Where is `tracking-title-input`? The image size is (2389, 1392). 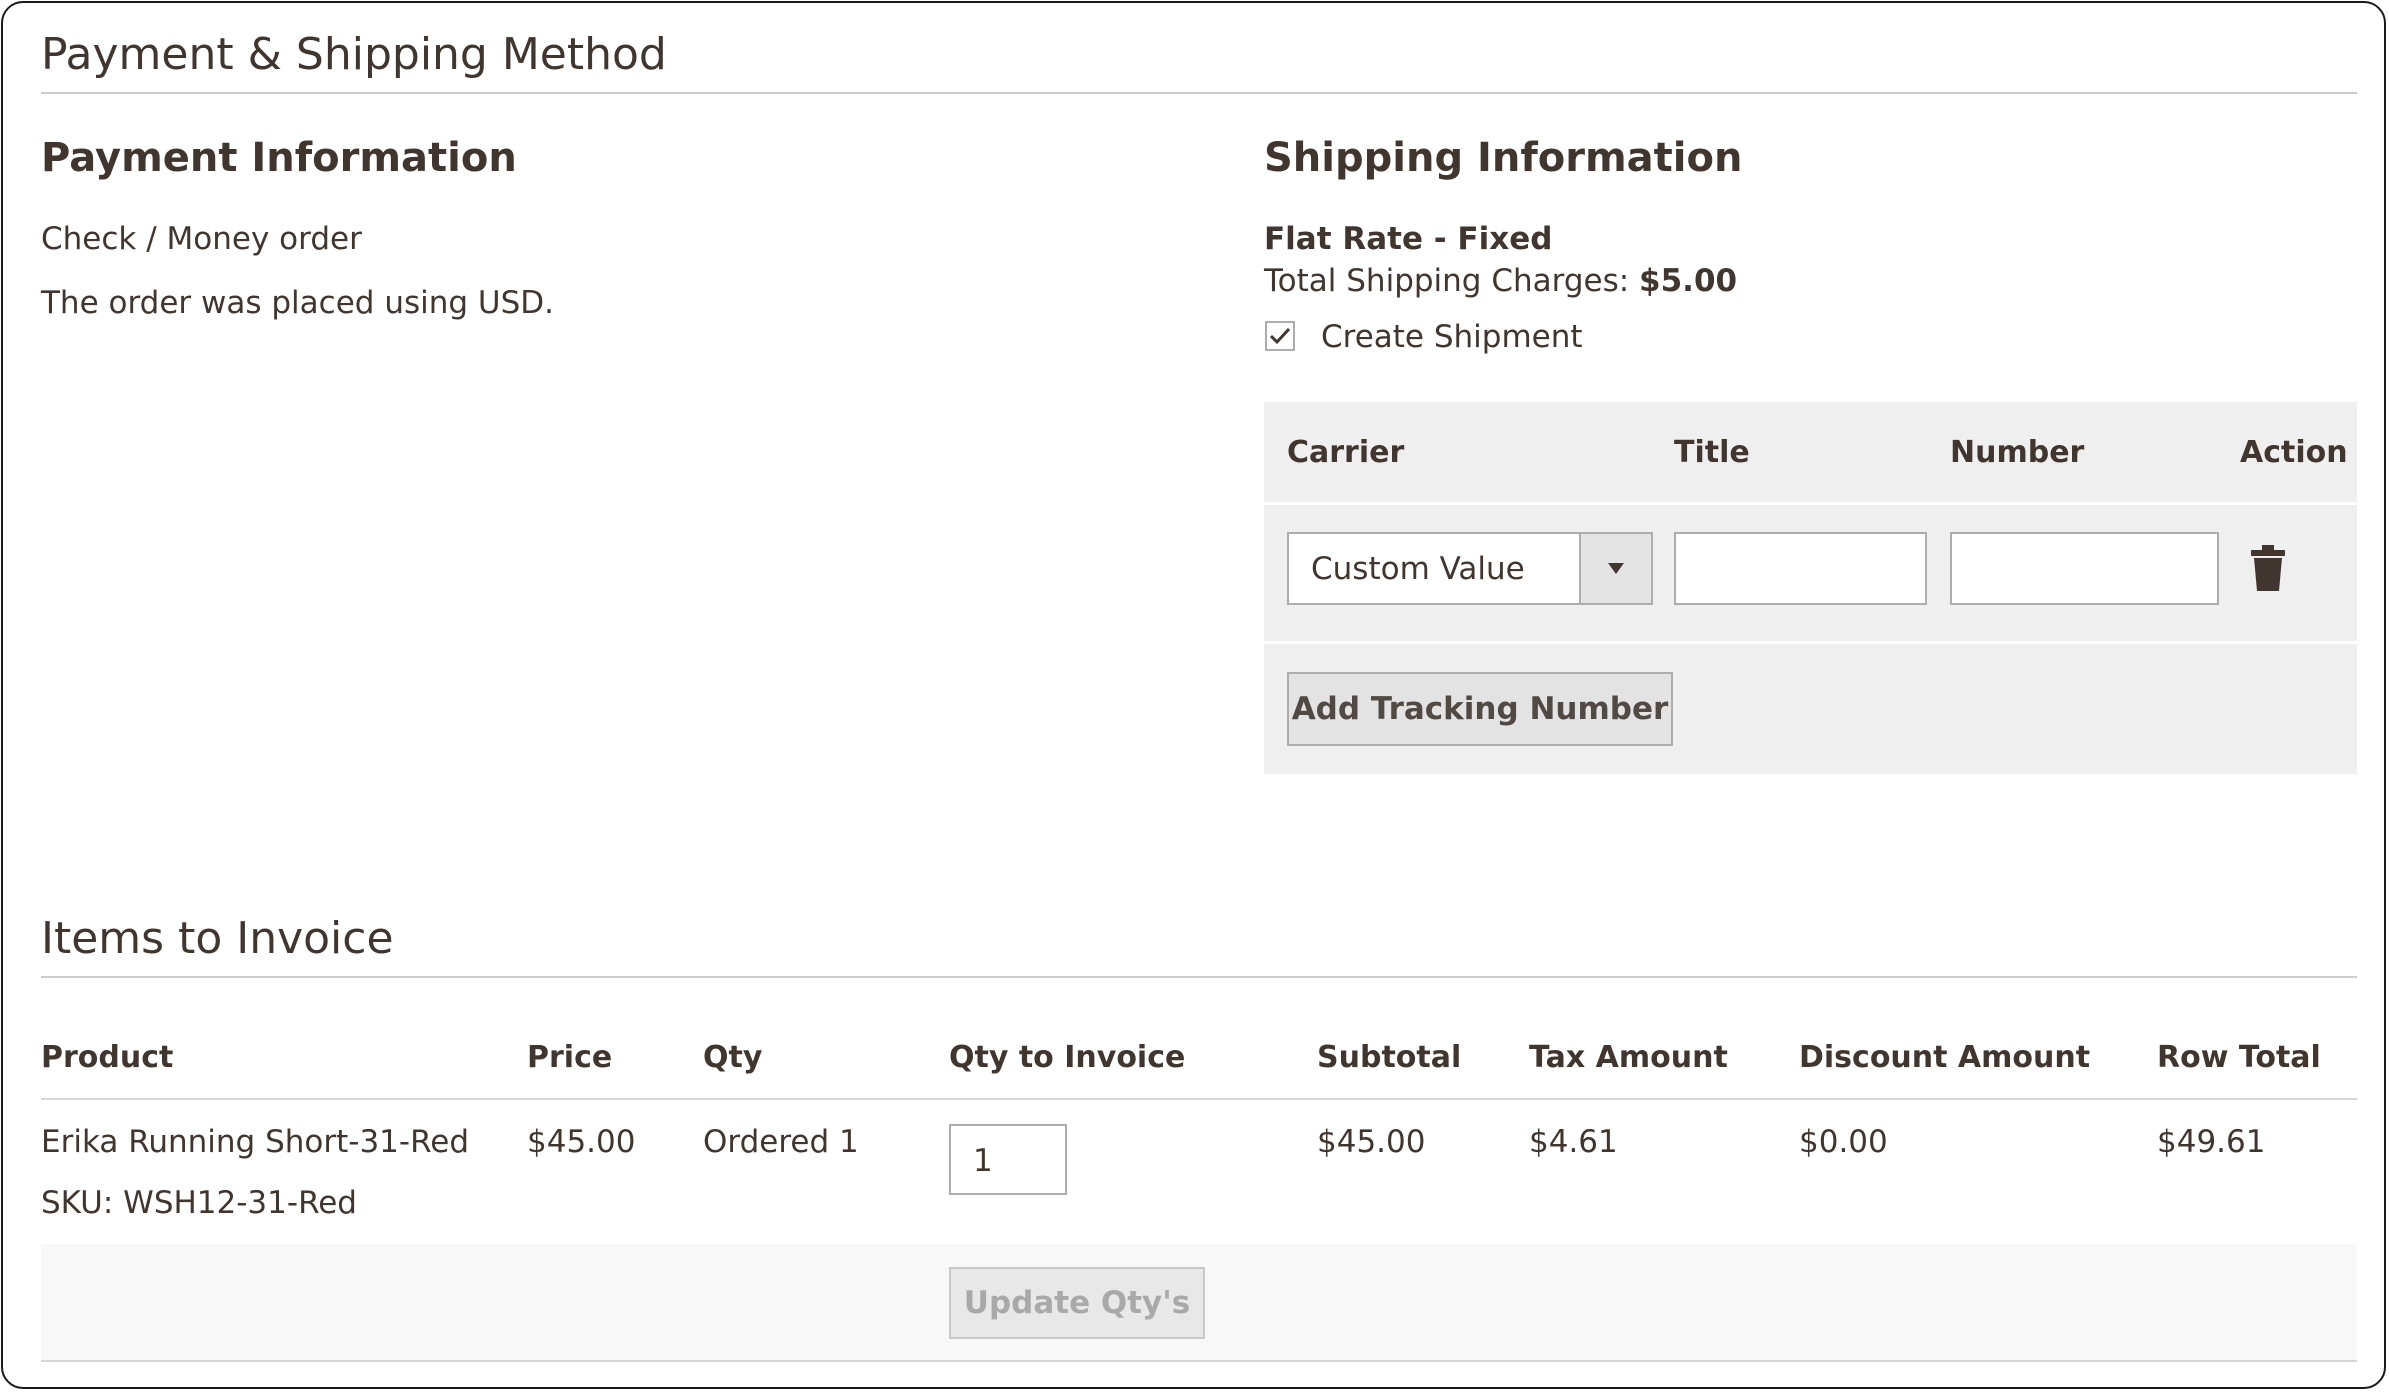
tracking-title-input is located at coordinates (1800, 568).